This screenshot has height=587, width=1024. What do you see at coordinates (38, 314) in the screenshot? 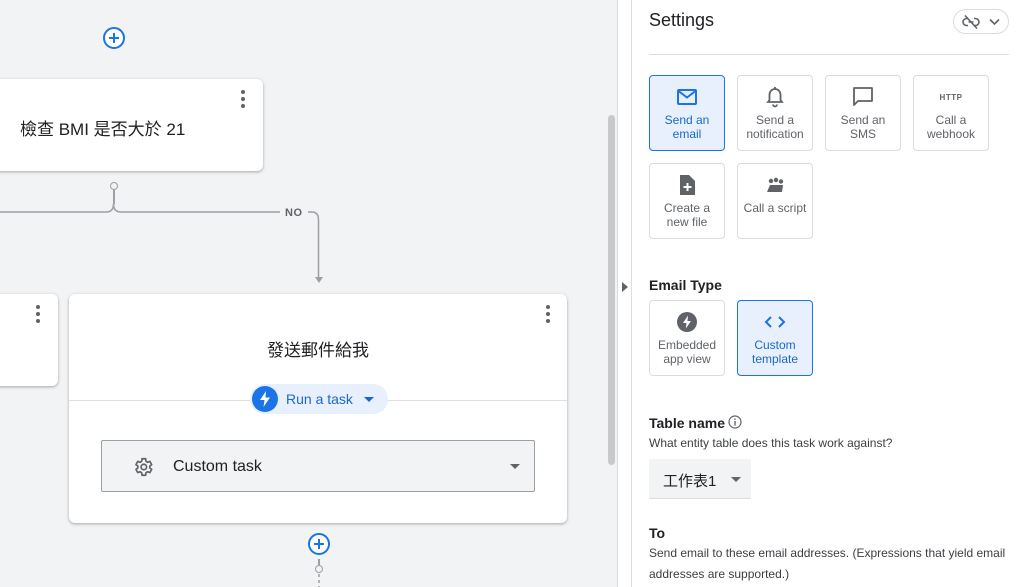
I see `yes-branch-node-more-icon` at bounding box center [38, 314].